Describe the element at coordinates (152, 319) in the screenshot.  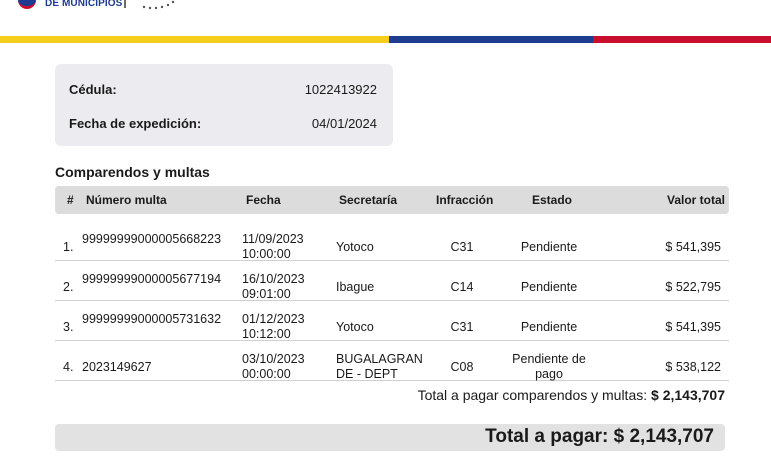
I see `fine-number: 99999999000005731632` at that location.